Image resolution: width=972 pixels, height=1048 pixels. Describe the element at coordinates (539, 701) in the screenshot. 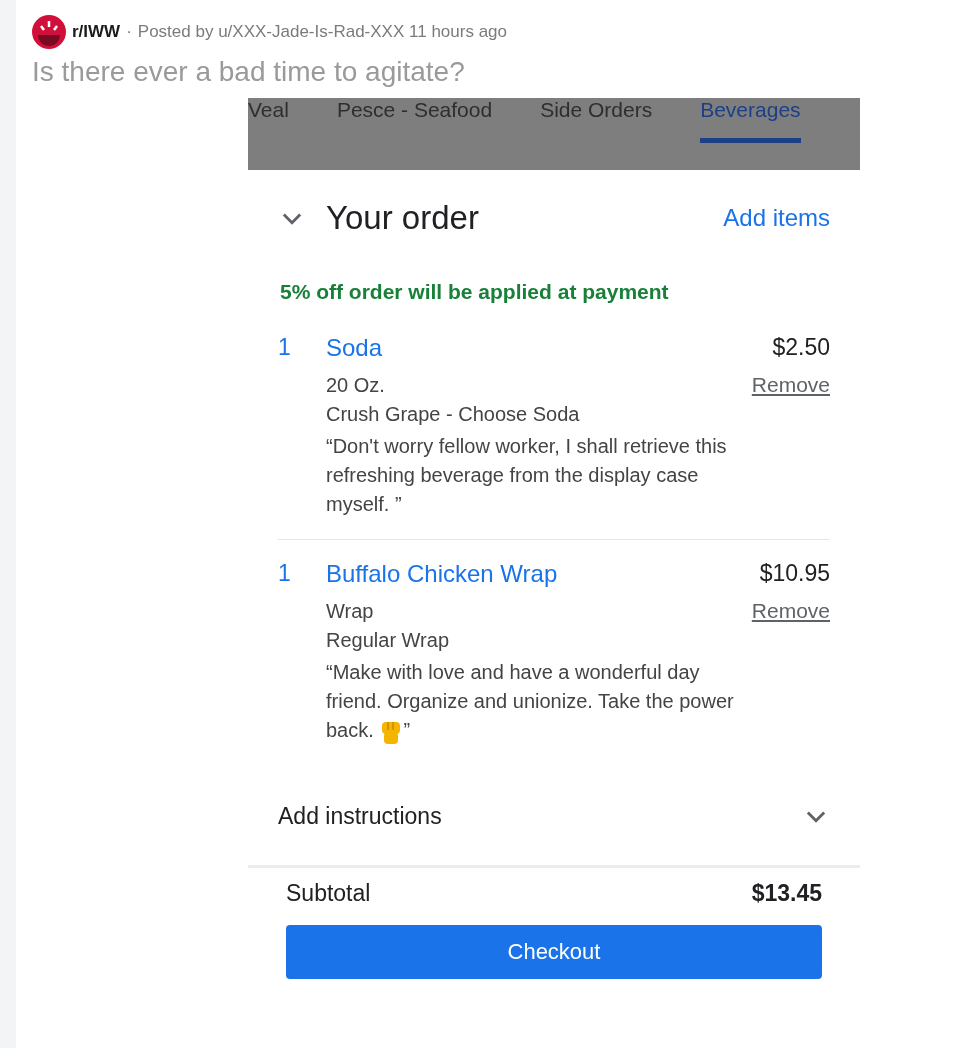

I see `item-note: “Make with love and have a wonderful day friend. Organize and unionize. Take the power back. ”` at that location.